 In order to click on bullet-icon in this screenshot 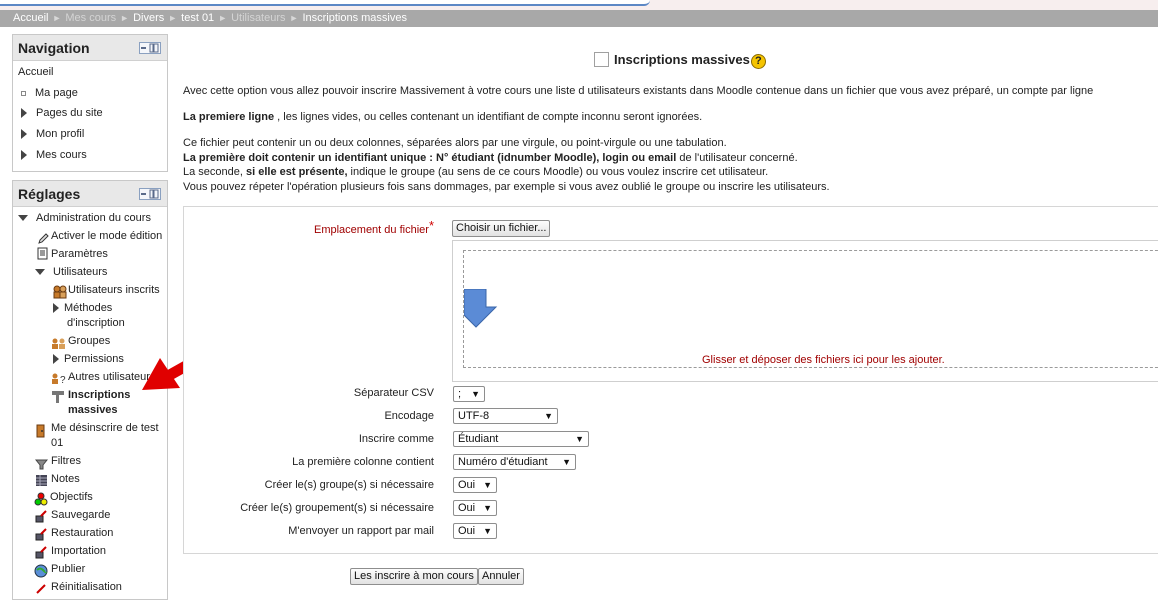, I will do `click(23, 93)`.